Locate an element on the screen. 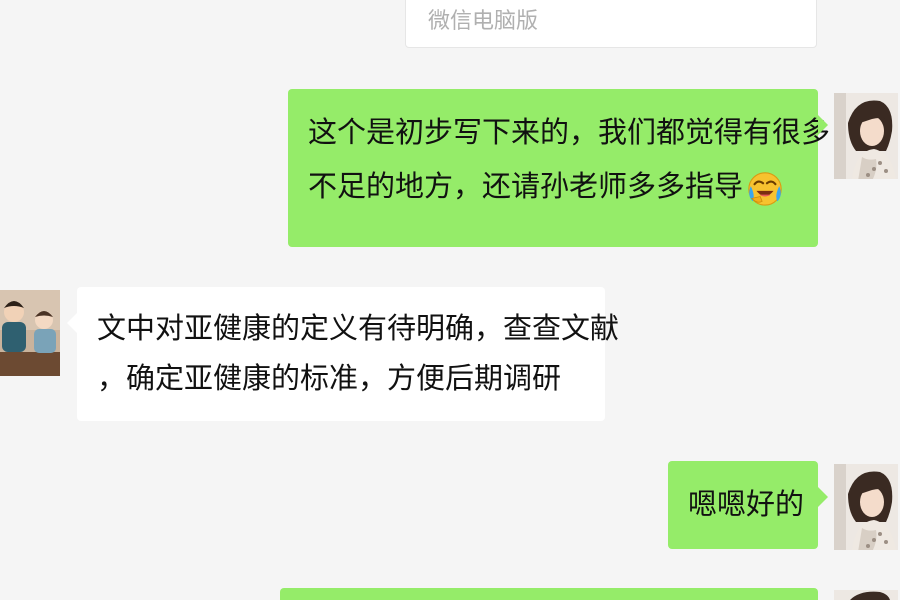 Image resolution: width=900 pixels, height=600 pixels. outgoing-message-bubble: 嗯嗯好的 is located at coordinates (748, 505).